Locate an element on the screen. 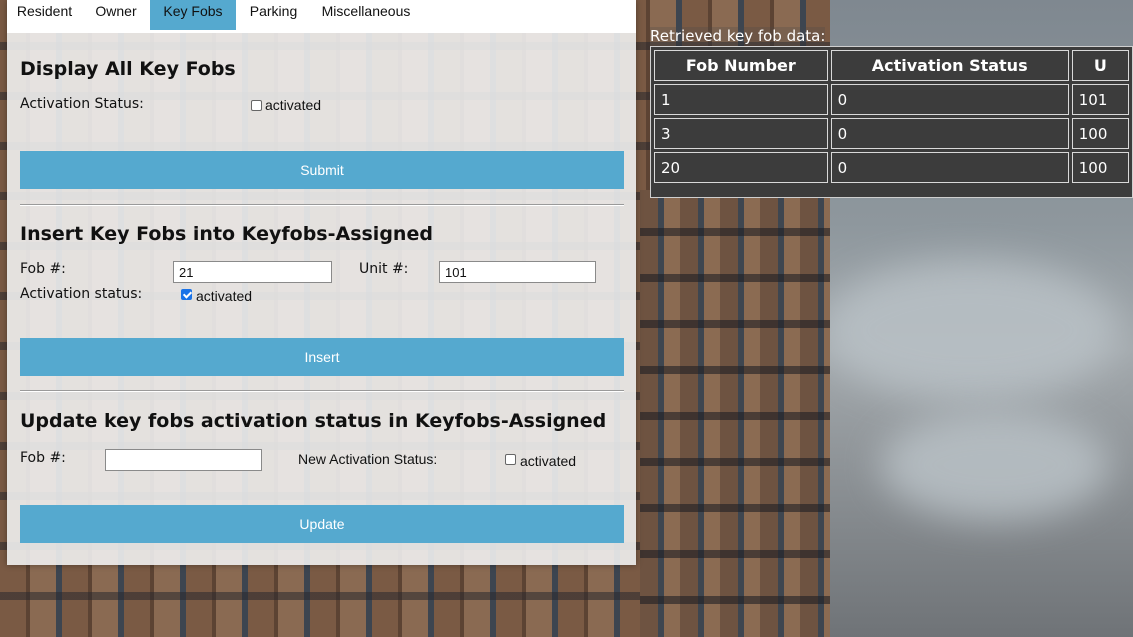  update-activated-label: activated is located at coordinates (548, 461).